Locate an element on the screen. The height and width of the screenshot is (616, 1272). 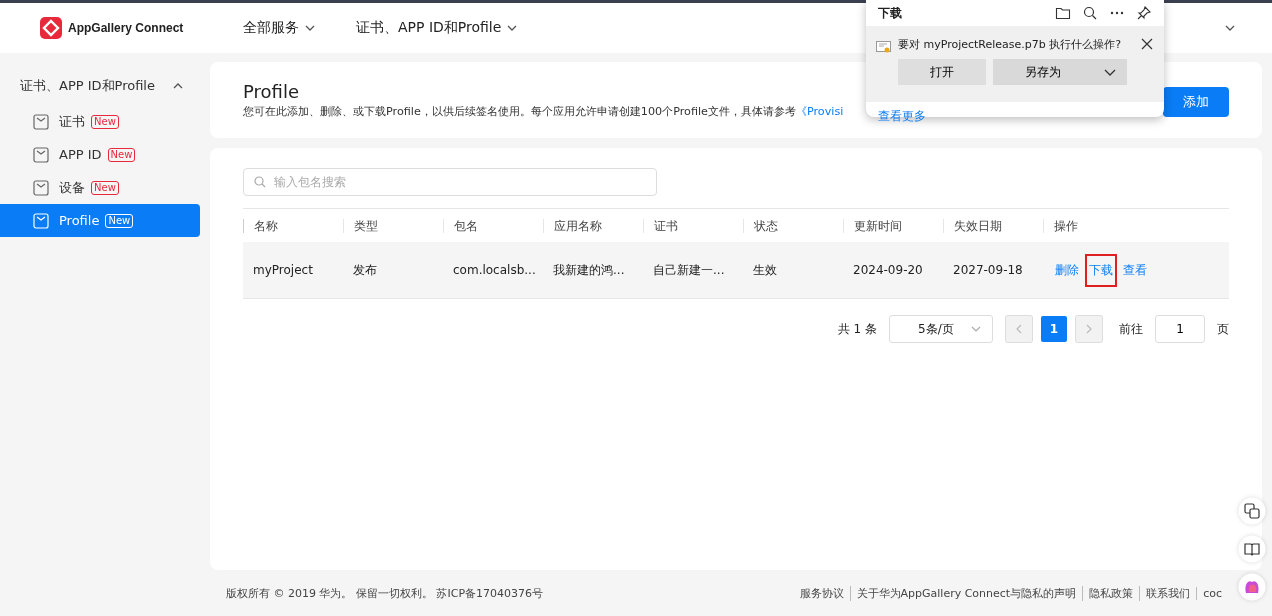
column-header: 应用名称 is located at coordinates (593, 225).